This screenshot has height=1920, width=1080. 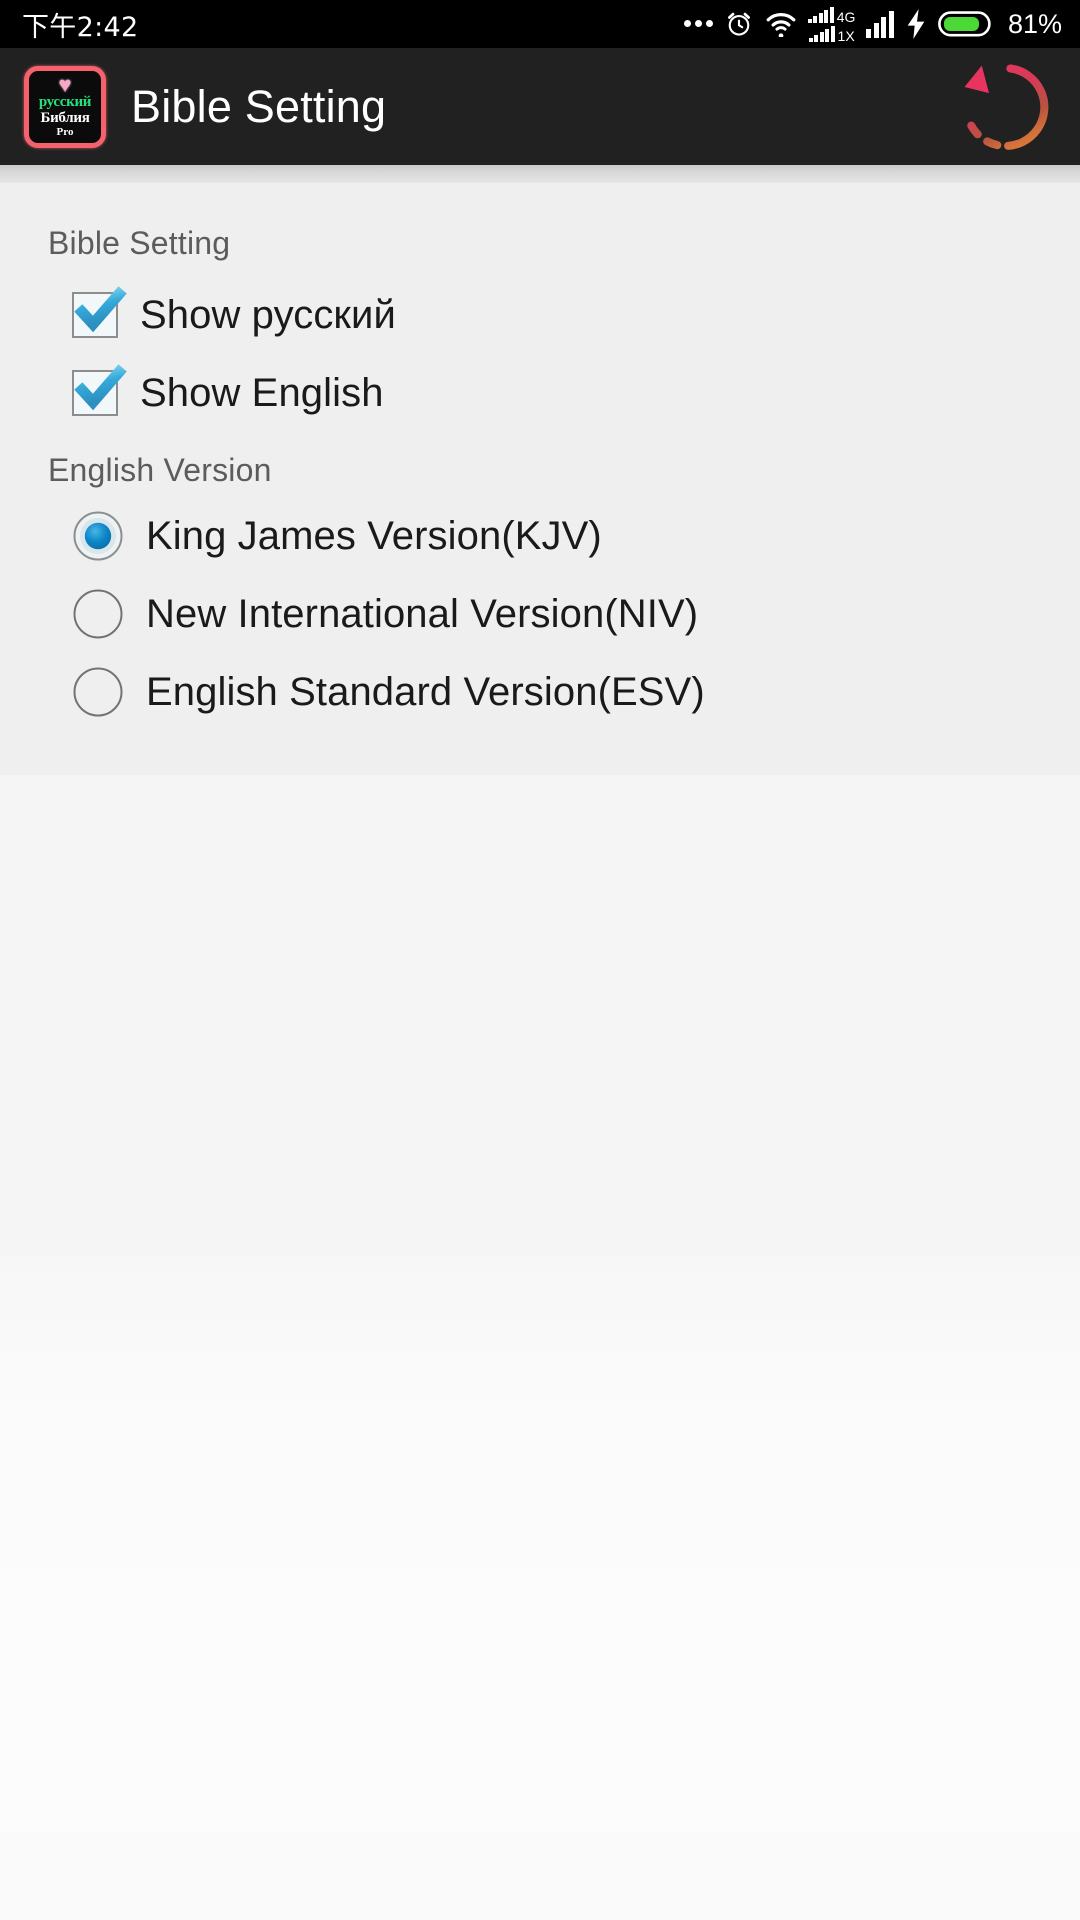 I want to click on radio-row-kjv: King James Version(KJV), so click(x=540, y=536).